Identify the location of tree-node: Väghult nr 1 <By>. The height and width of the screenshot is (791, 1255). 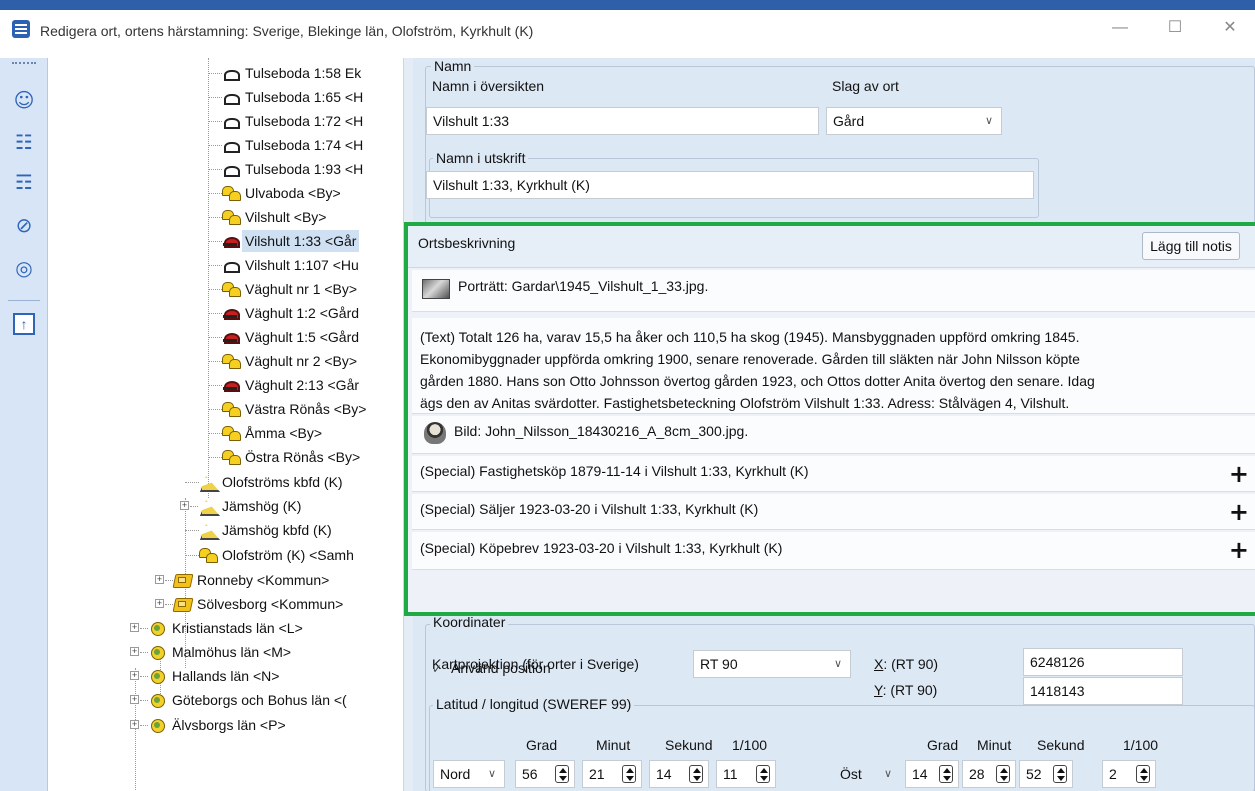
(225, 289).